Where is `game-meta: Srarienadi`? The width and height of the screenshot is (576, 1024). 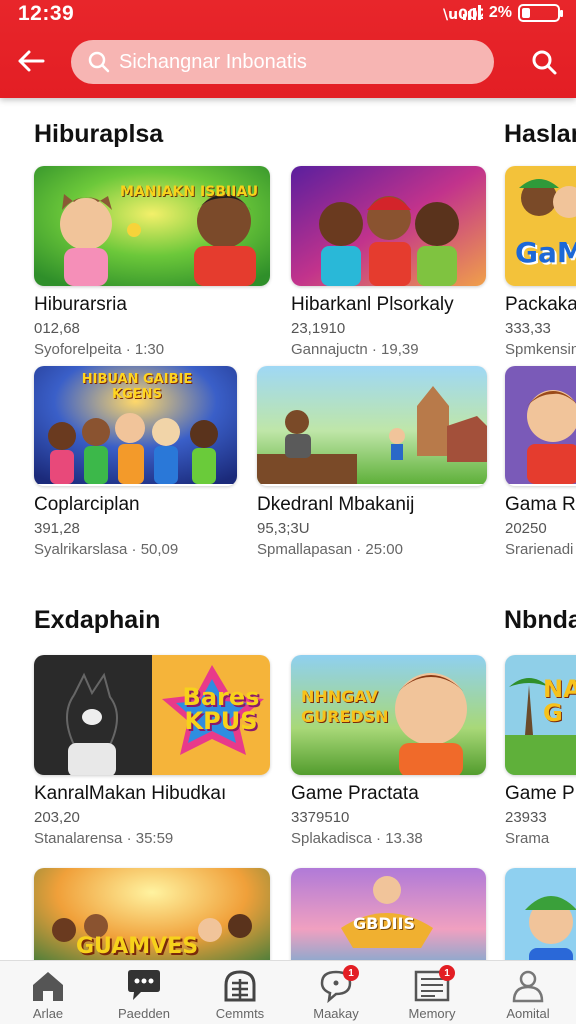
game-meta: Srarienadi is located at coordinates (539, 549).